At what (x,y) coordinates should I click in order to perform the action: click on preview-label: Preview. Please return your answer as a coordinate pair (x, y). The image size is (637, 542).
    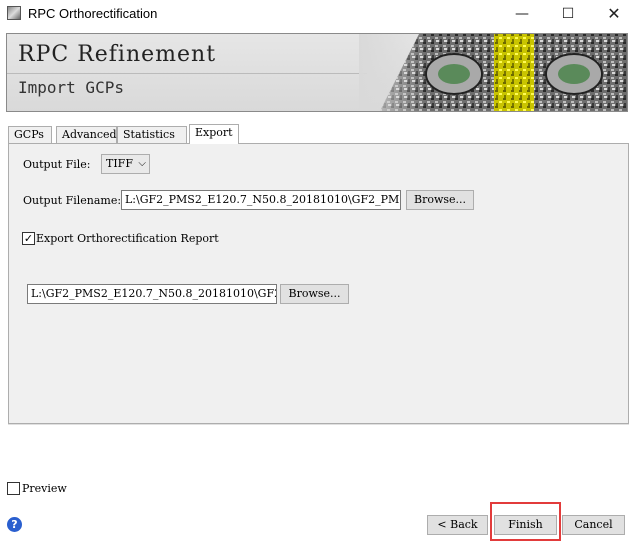
    Looking at the image, I should click on (44, 488).